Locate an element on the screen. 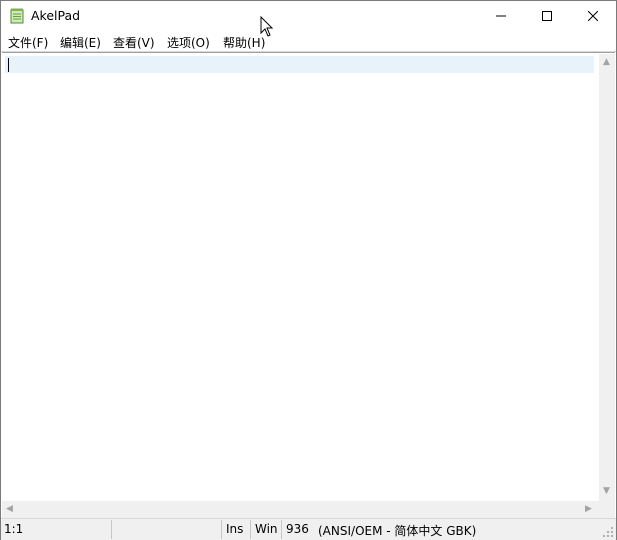 The image size is (617, 540). horizontal-scrollbar: ◀ ▶ is located at coordinates (300, 509).